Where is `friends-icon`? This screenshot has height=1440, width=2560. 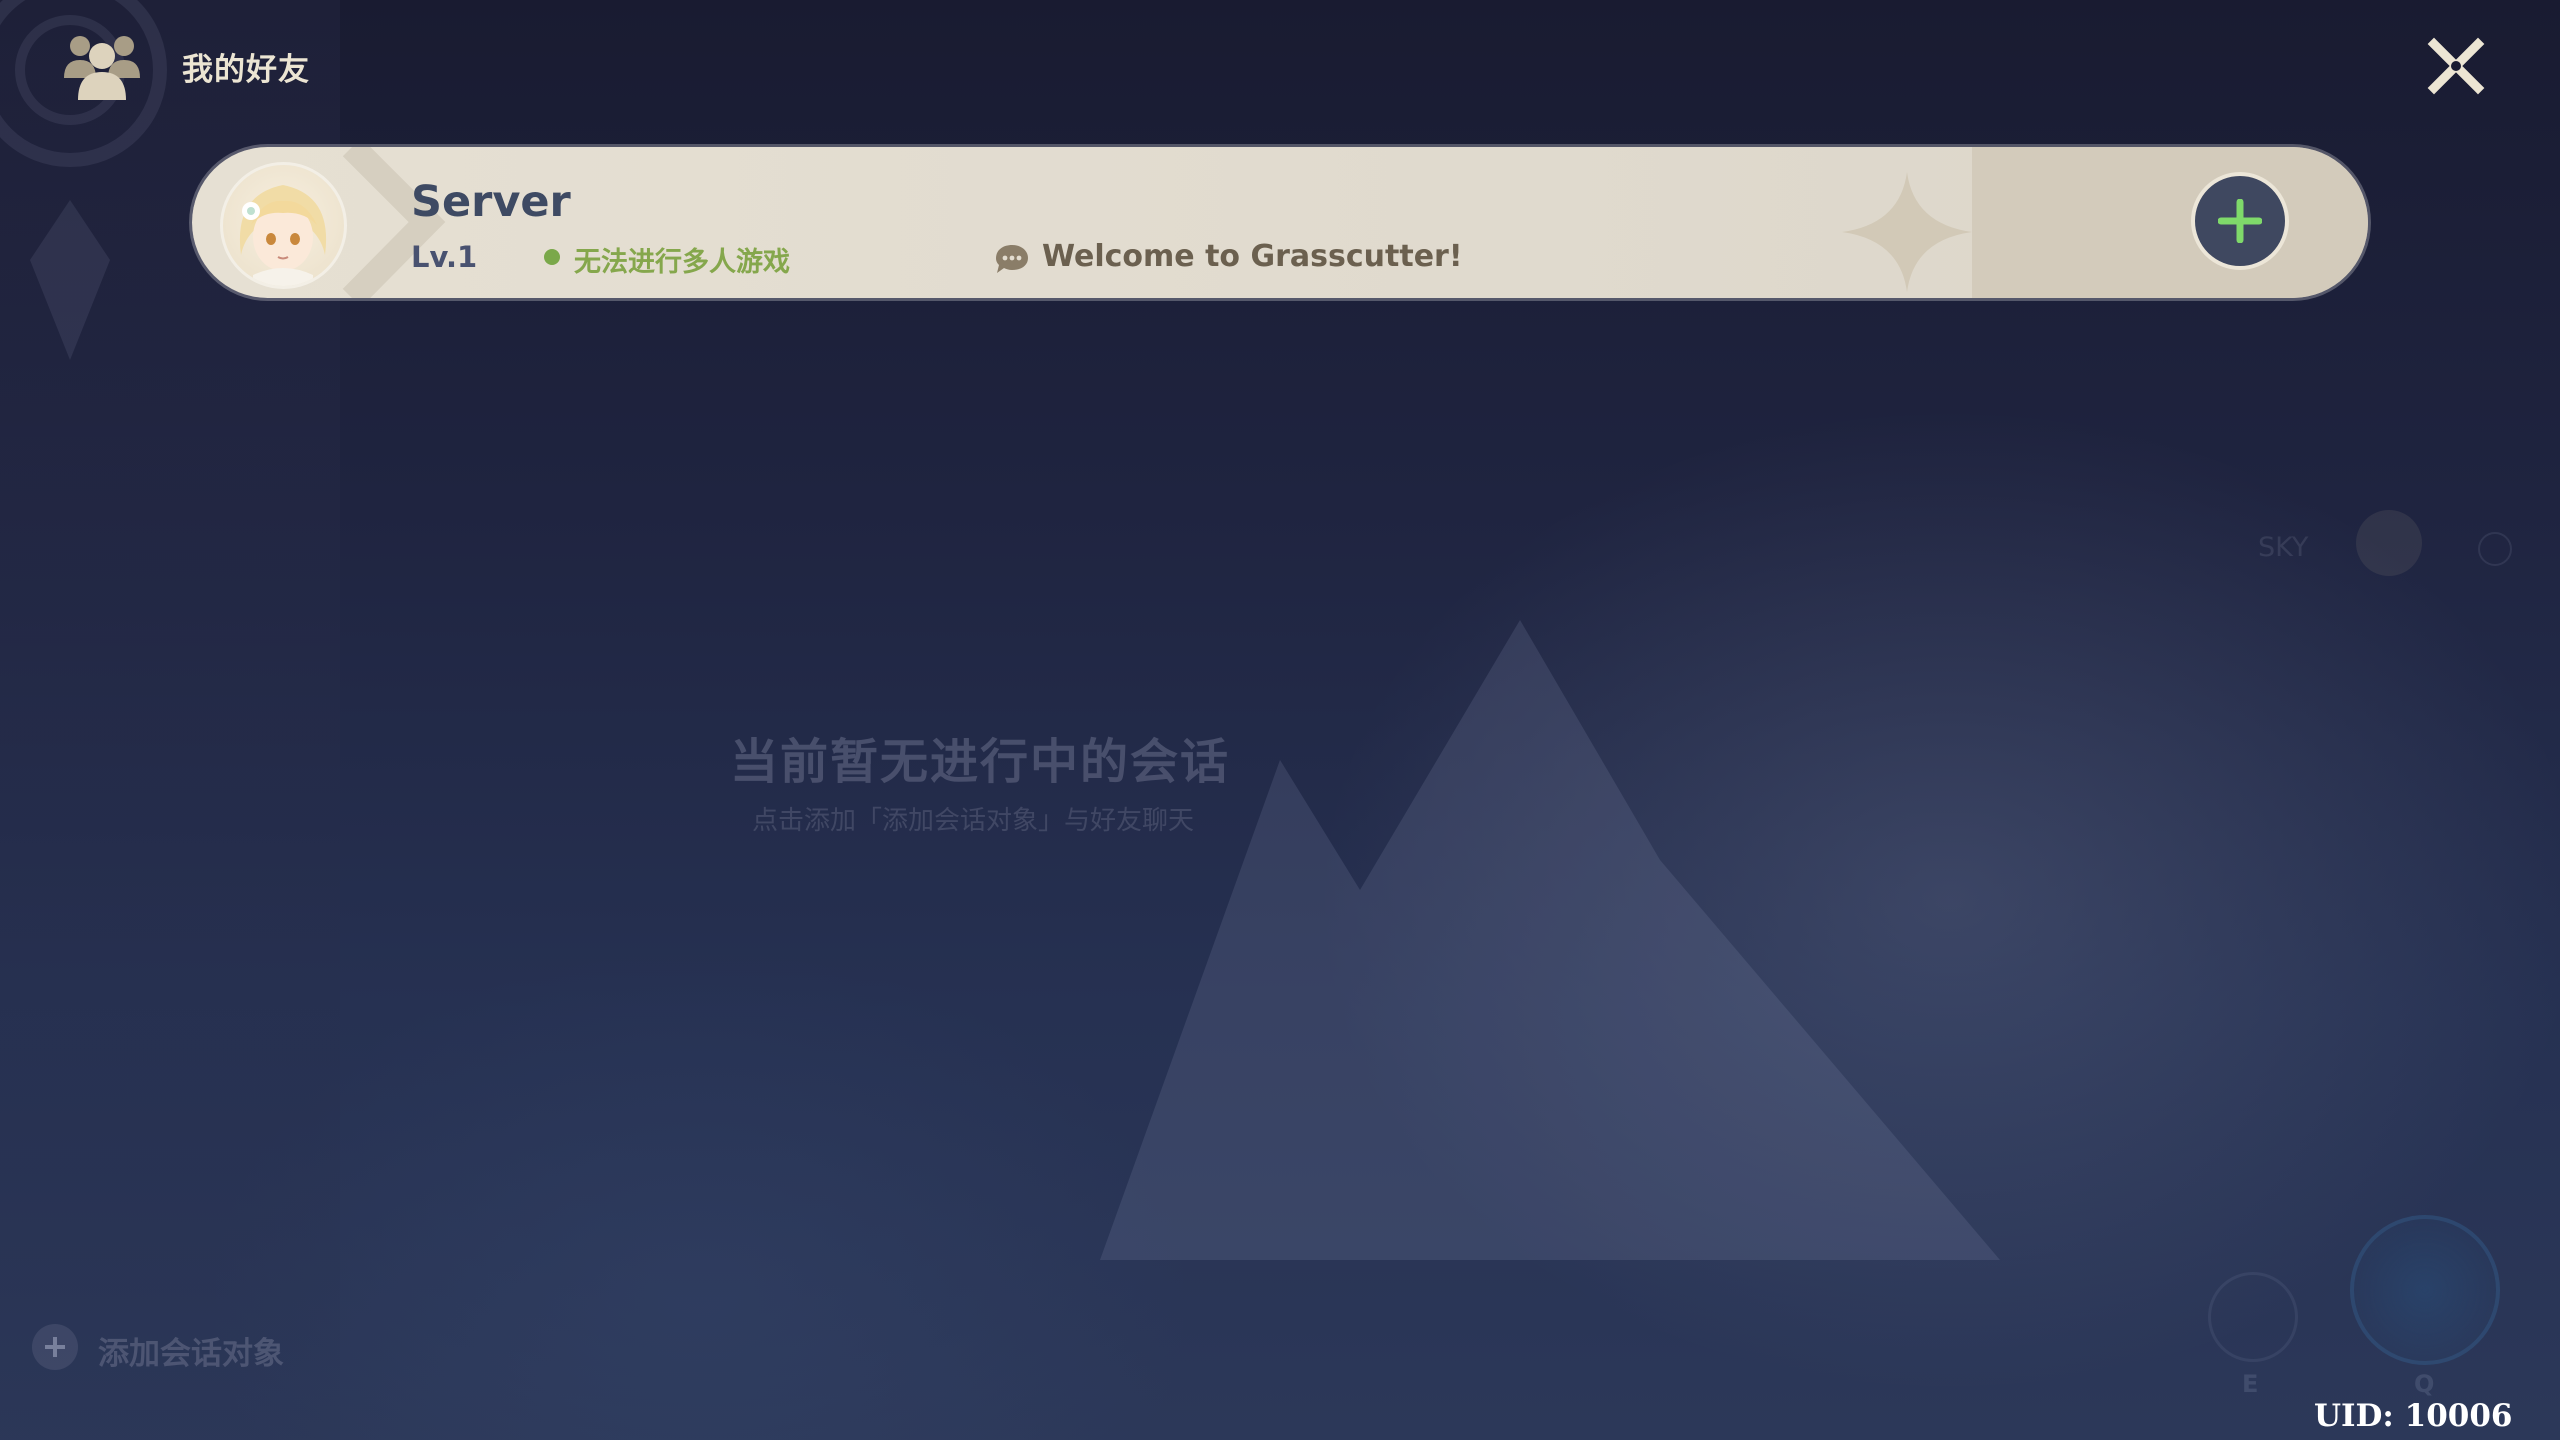 friends-icon is located at coordinates (102, 68).